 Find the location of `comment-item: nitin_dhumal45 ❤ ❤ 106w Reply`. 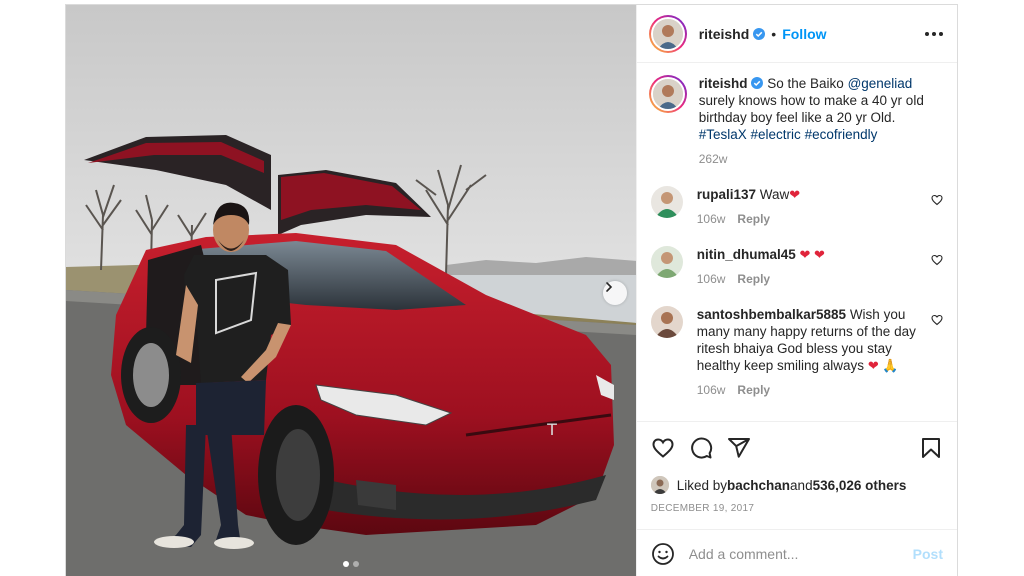

comment-item: nitin_dhumal45 ❤ ❤ 106w Reply is located at coordinates (796, 267).